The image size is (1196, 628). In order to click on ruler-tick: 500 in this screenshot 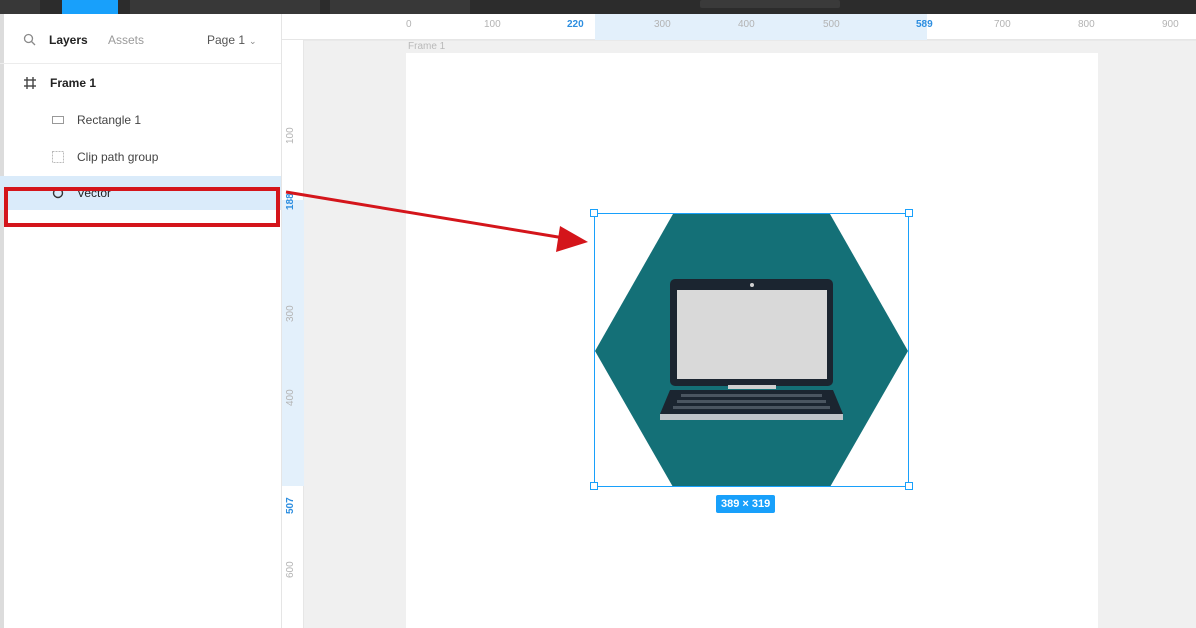, I will do `click(831, 24)`.